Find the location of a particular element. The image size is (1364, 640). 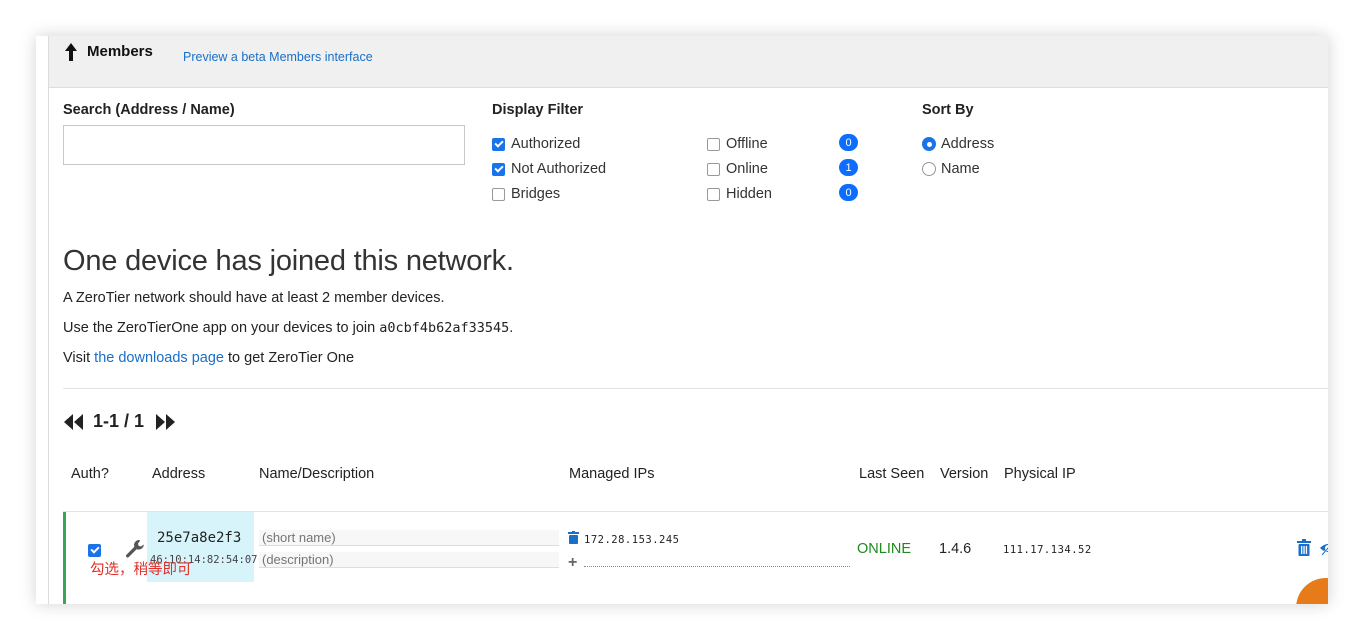

add-ip-plus-icon: + is located at coordinates (572, 563).